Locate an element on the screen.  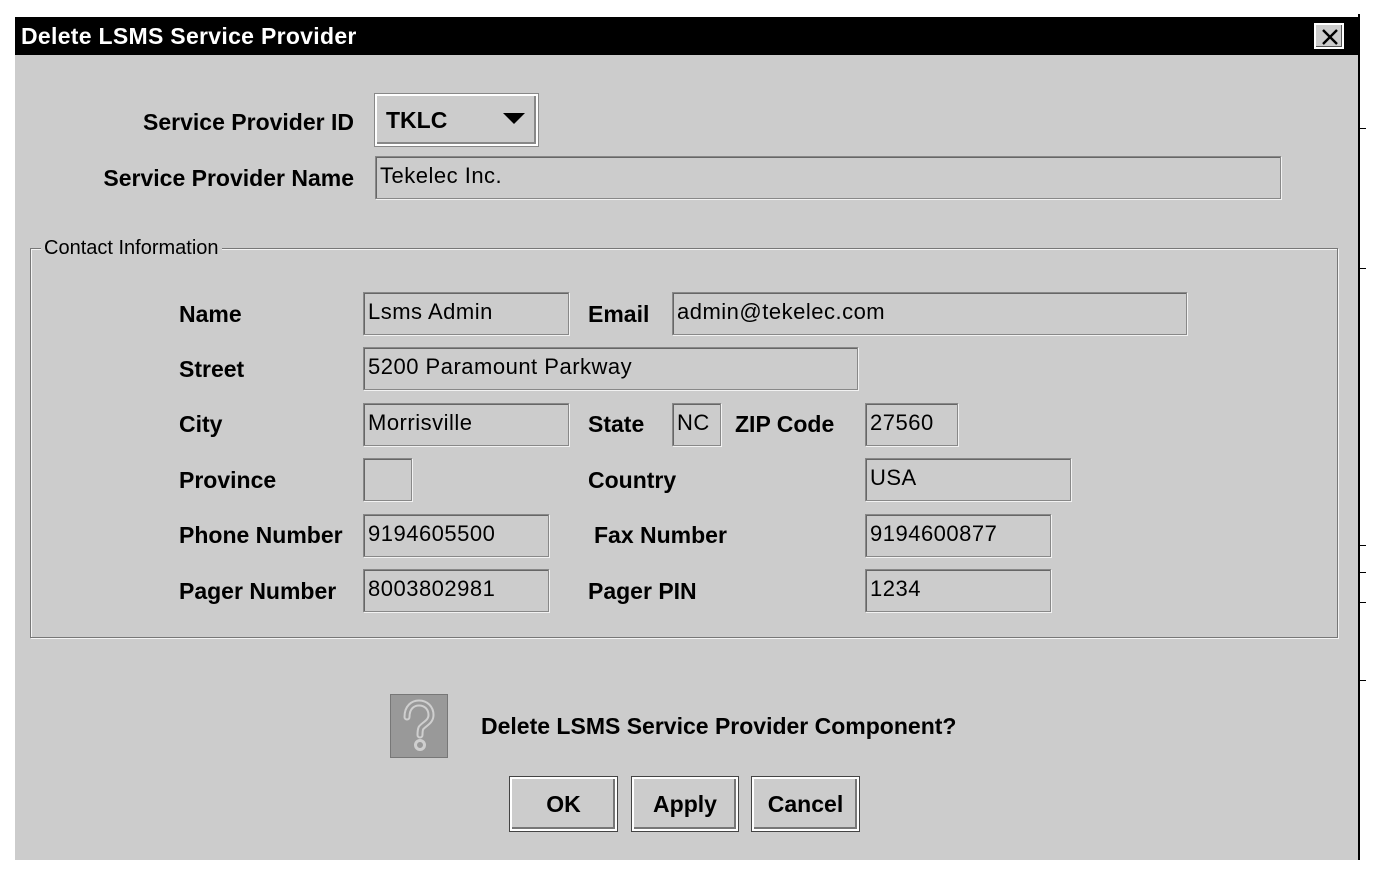
dialog-title: Delete LSMS Service Provider is located at coordinates (189, 36).